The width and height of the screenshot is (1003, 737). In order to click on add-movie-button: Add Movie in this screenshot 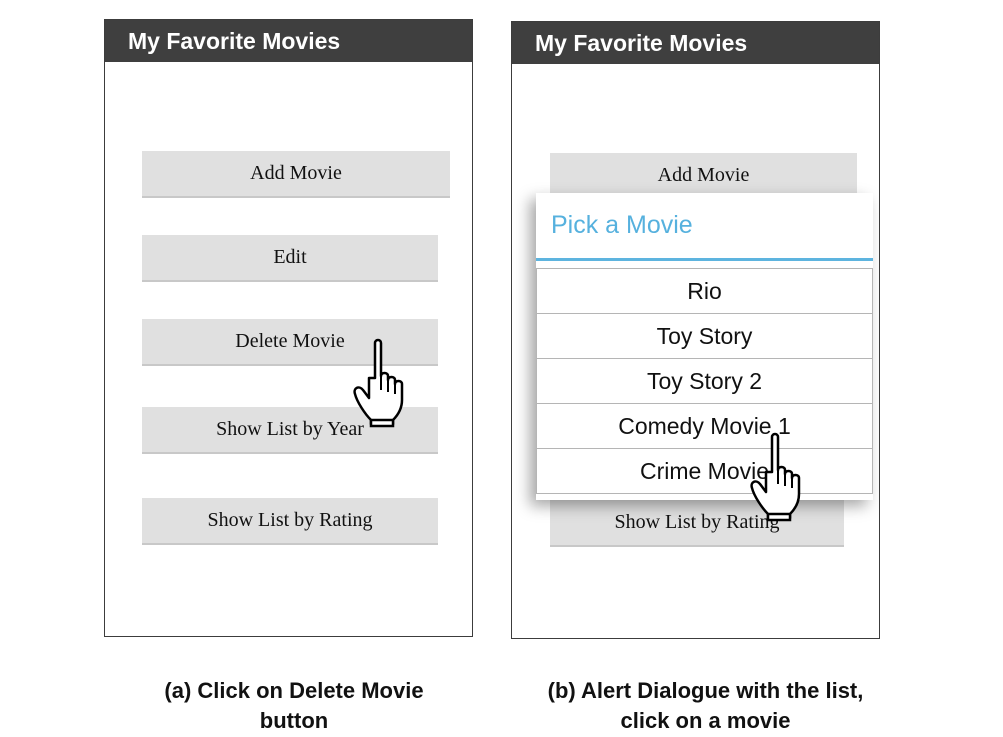, I will do `click(296, 174)`.